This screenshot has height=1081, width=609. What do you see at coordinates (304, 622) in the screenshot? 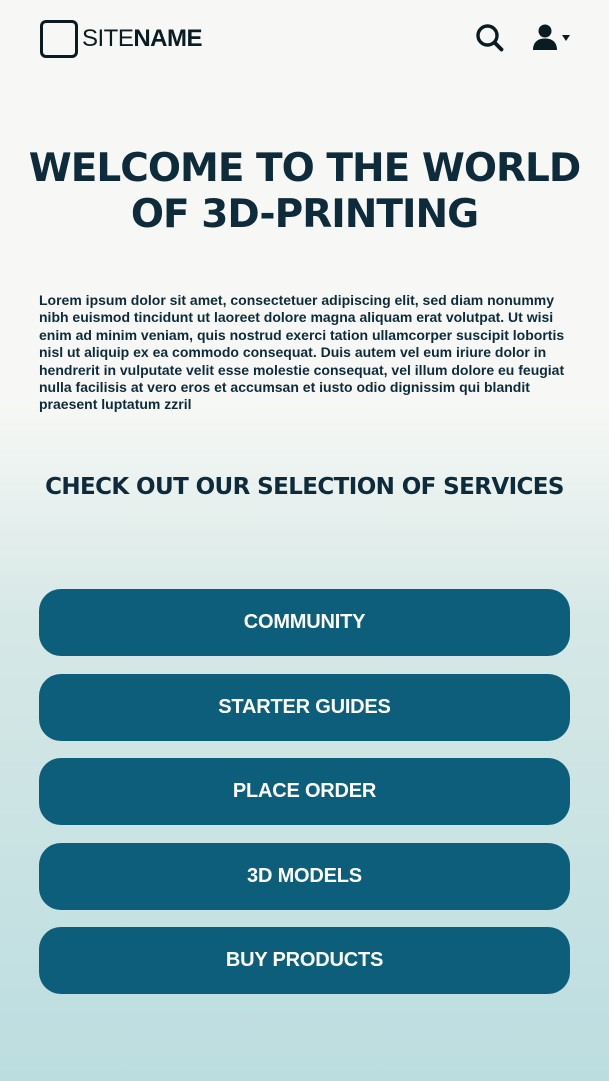
I see `community-button: COMMUNITY` at bounding box center [304, 622].